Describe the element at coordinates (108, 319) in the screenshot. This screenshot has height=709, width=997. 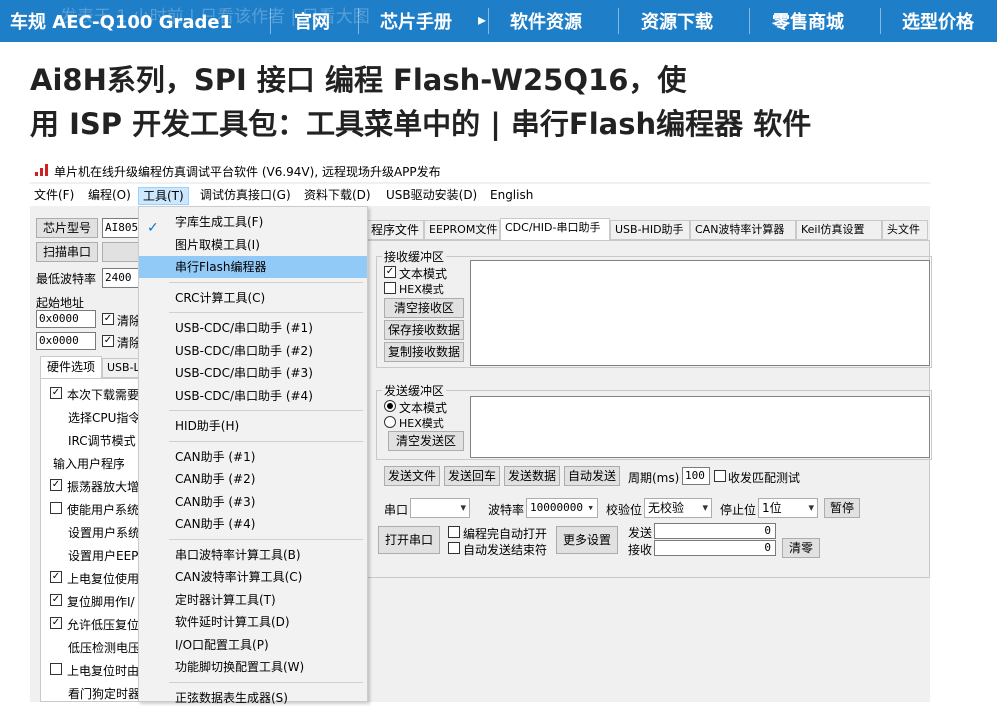
I see `clear-checkbox-1: ✓` at that location.